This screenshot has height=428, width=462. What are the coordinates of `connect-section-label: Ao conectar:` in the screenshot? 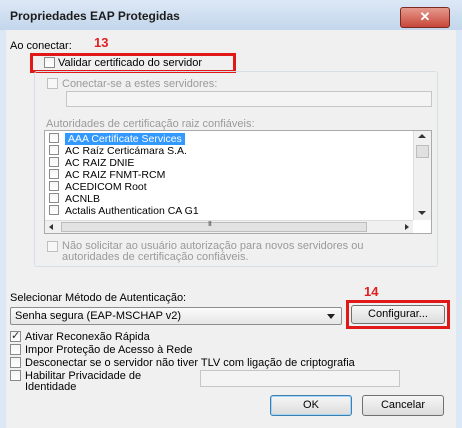 It's located at (41, 46).